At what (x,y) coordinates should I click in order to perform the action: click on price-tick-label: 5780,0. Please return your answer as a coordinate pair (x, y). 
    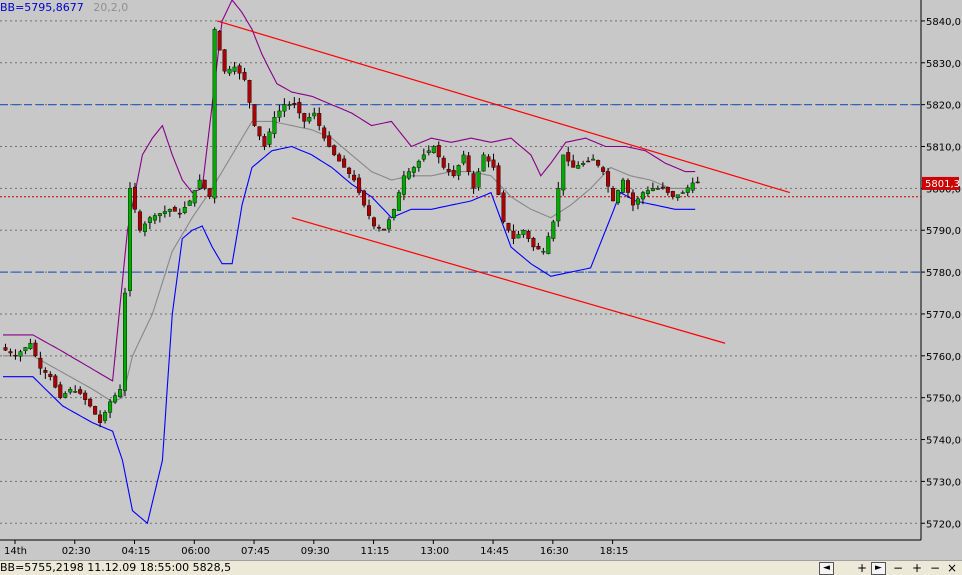
    Looking at the image, I should click on (943, 273).